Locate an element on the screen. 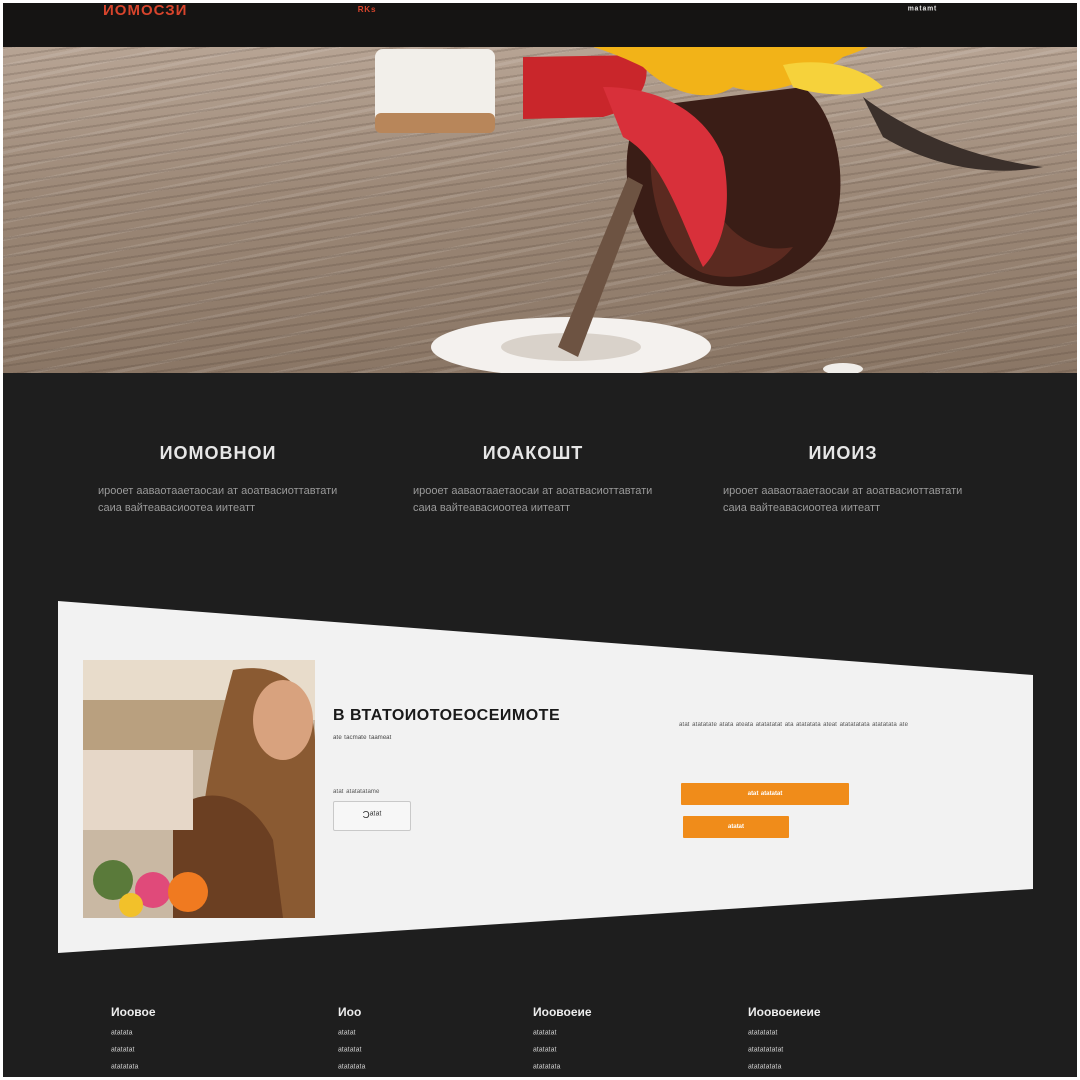 This screenshot has height=1080, width=1080. footer-column-1: Иоовое ᵃᵗᵃᵗᵃᵗᵃ ᵃᵗᵃᵗᵃᵗᵃᵗ ᵃᵗᵃᵗᵃᵗᵃᵗᵃ is located at coordinates (206, 1041).